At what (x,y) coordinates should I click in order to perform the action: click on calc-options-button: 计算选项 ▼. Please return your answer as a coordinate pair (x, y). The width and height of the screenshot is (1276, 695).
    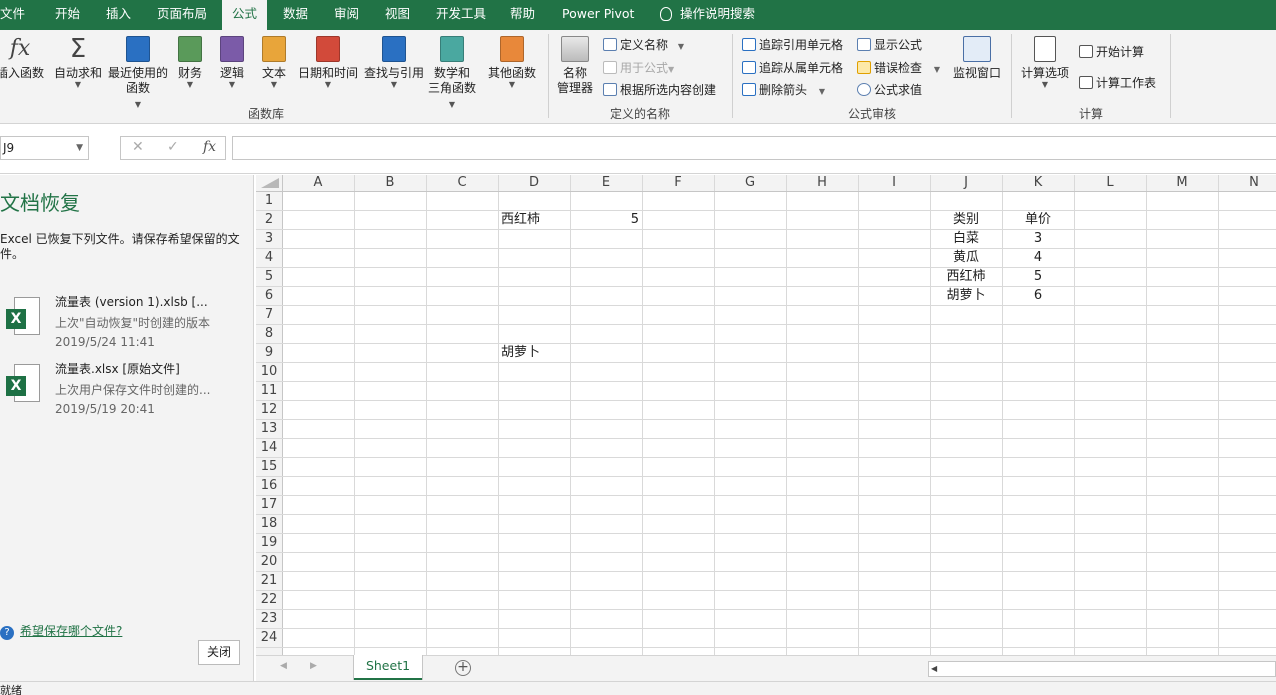
    Looking at the image, I should click on (1045, 62).